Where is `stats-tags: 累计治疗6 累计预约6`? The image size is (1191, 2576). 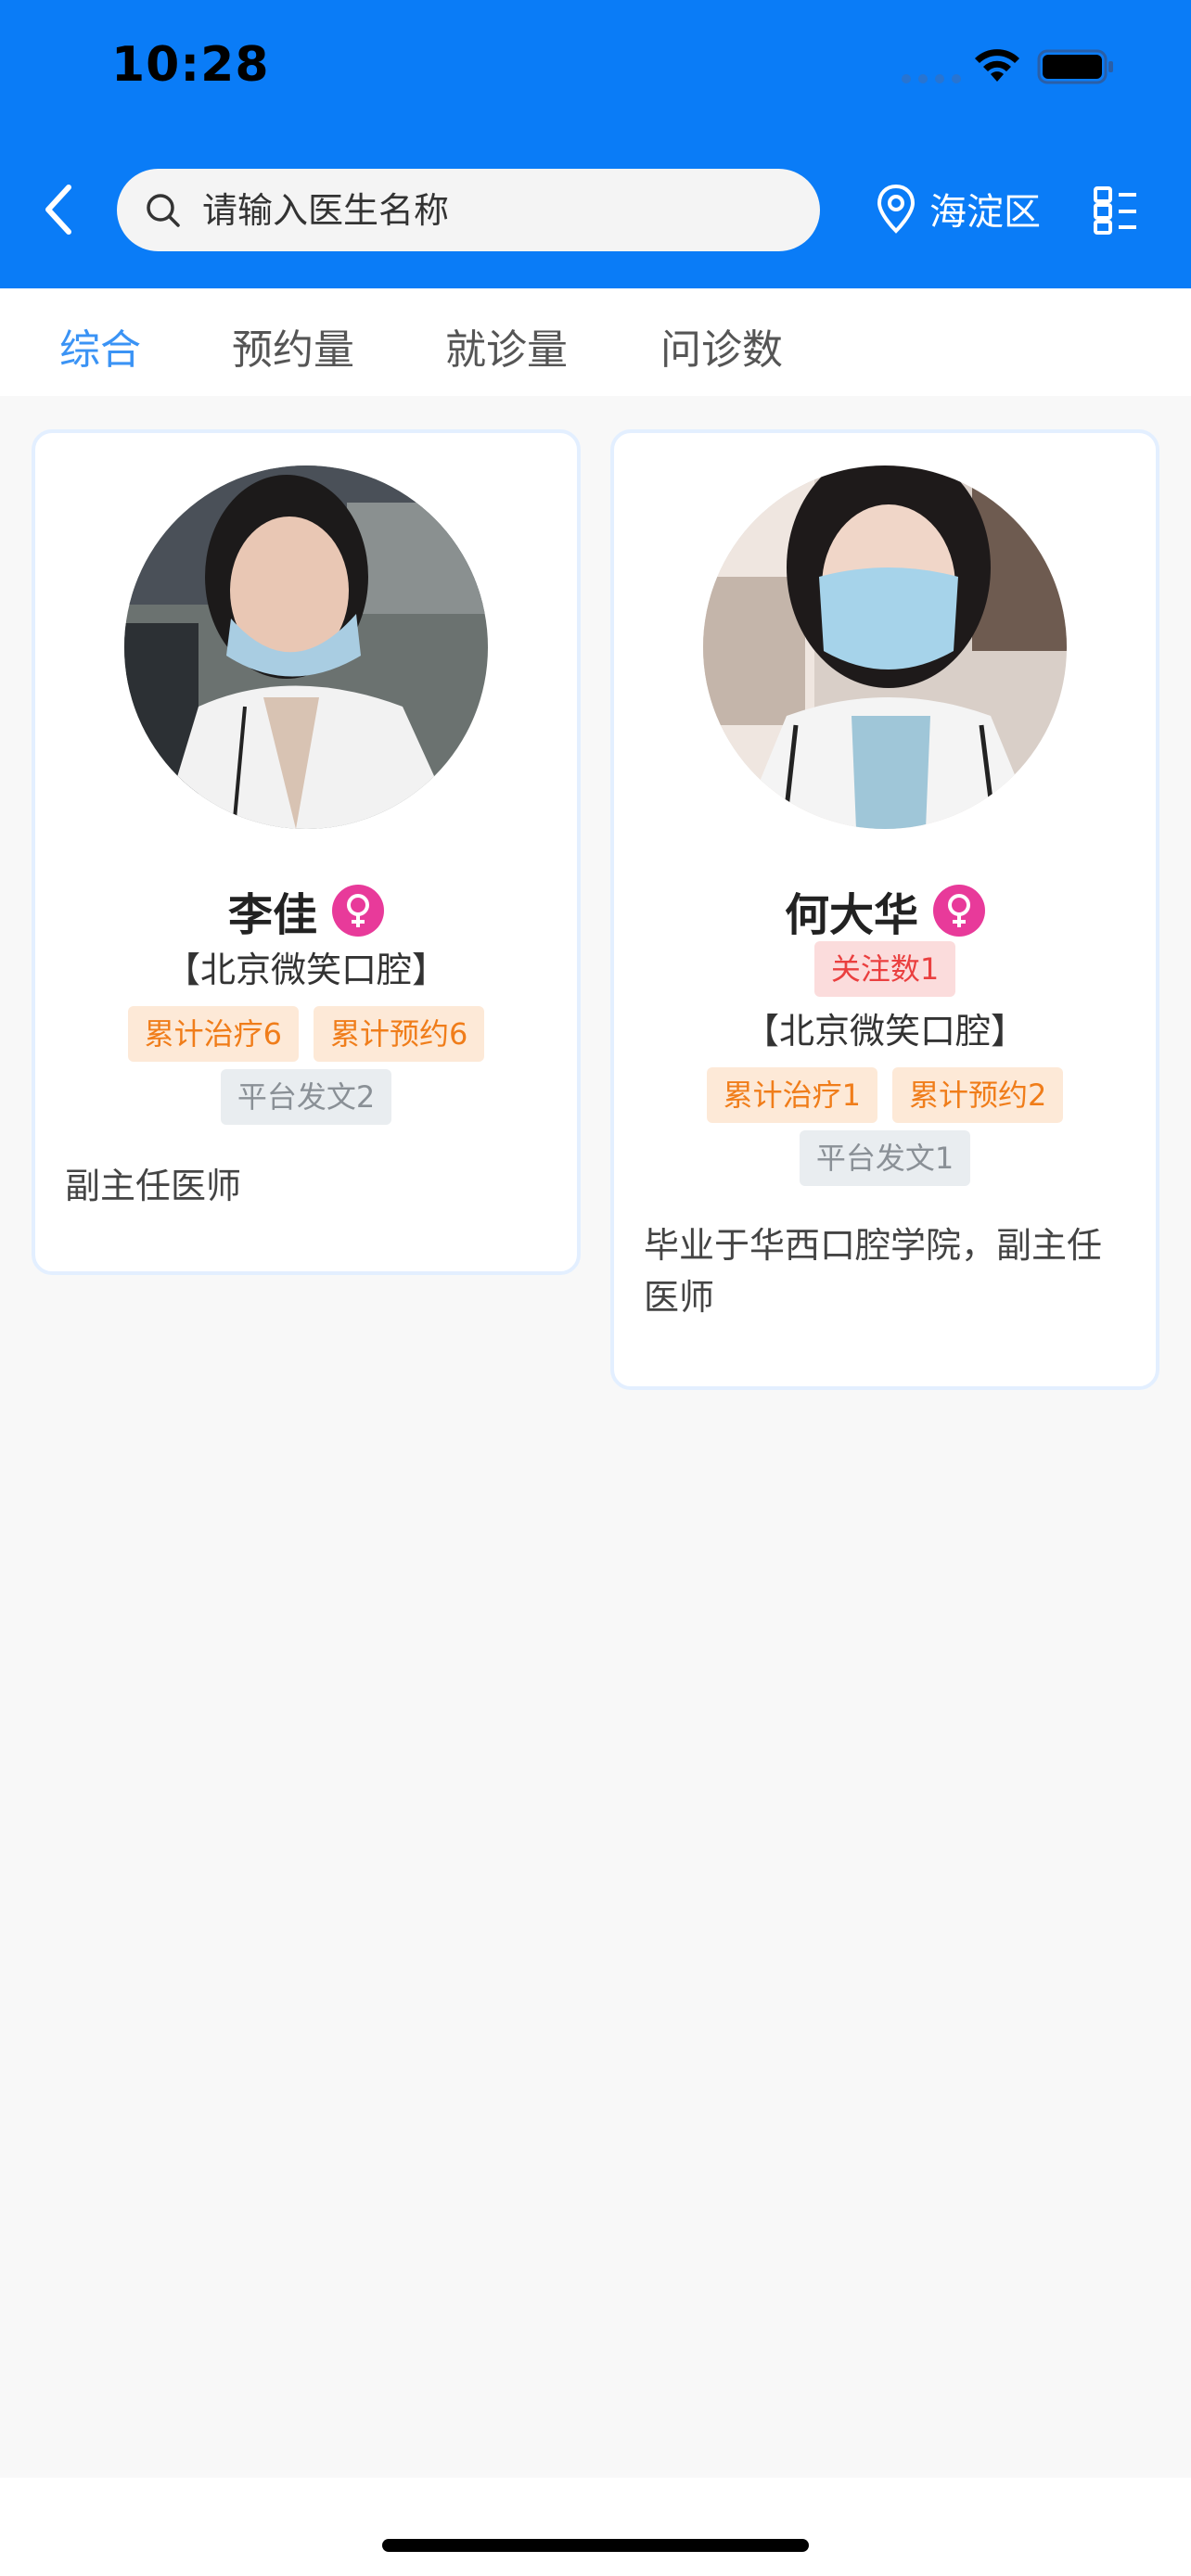
stats-tags: 累计治疗6 累计预约6 is located at coordinates (306, 1034).